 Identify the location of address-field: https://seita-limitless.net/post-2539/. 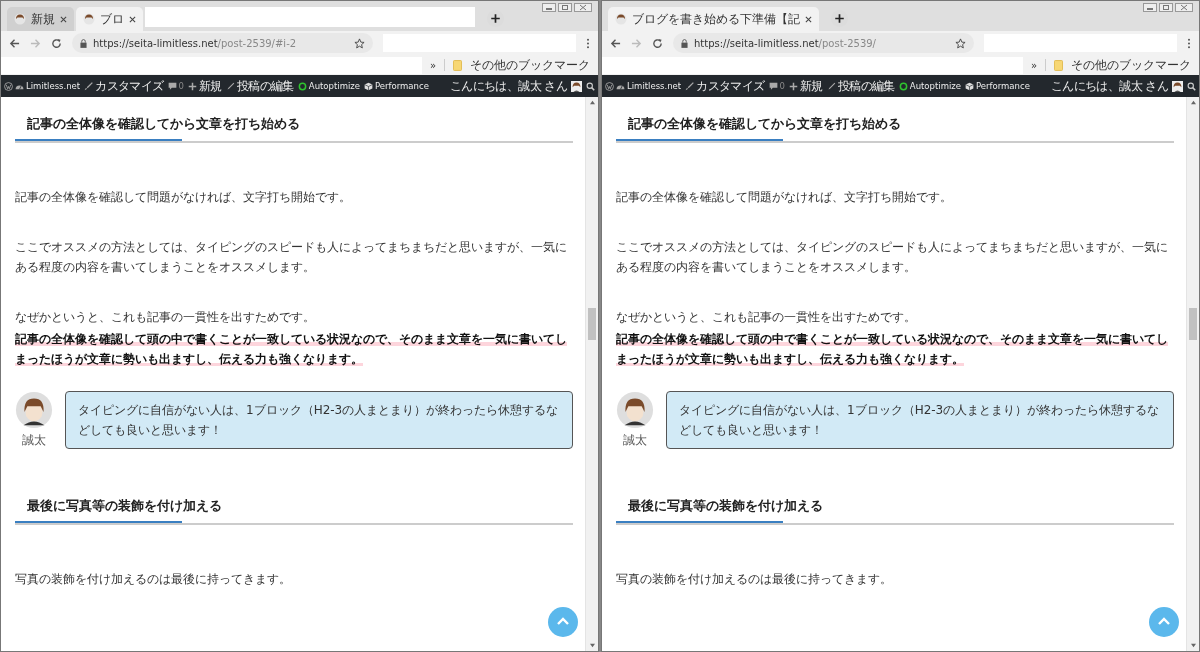
(823, 43).